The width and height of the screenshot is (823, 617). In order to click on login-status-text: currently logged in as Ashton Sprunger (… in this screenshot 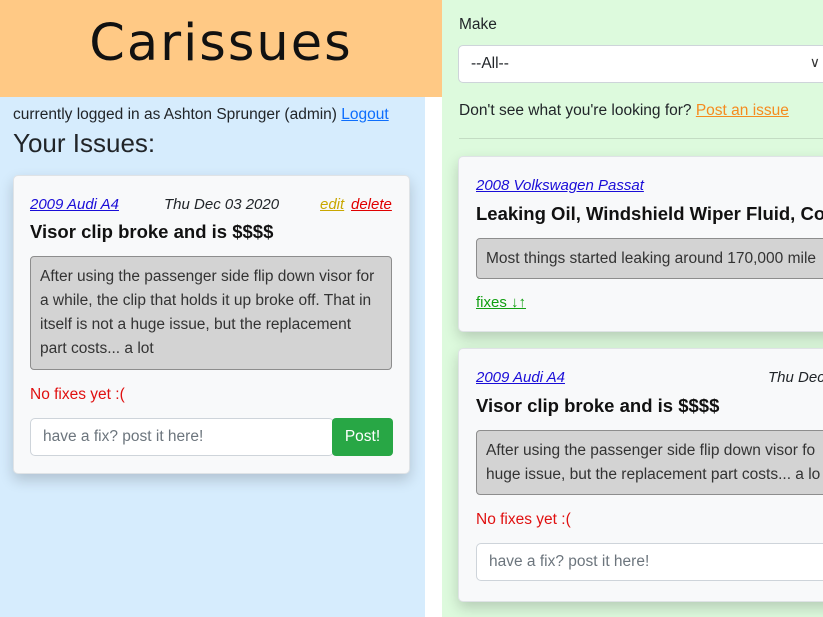, I will do `click(175, 114)`.